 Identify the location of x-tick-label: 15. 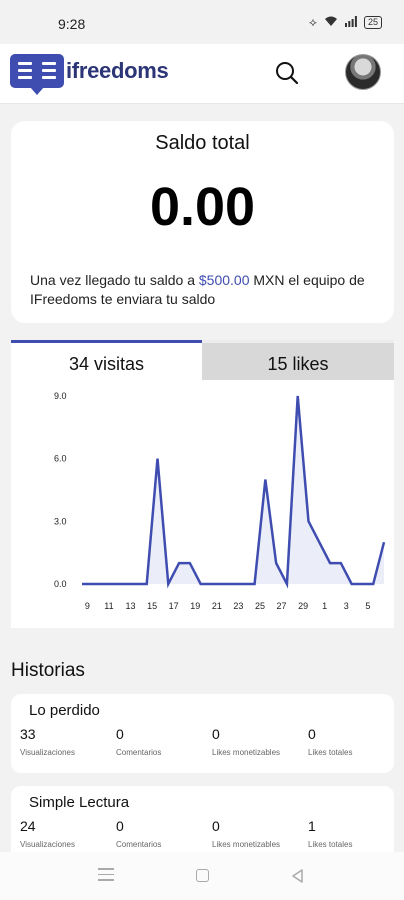
(152, 606).